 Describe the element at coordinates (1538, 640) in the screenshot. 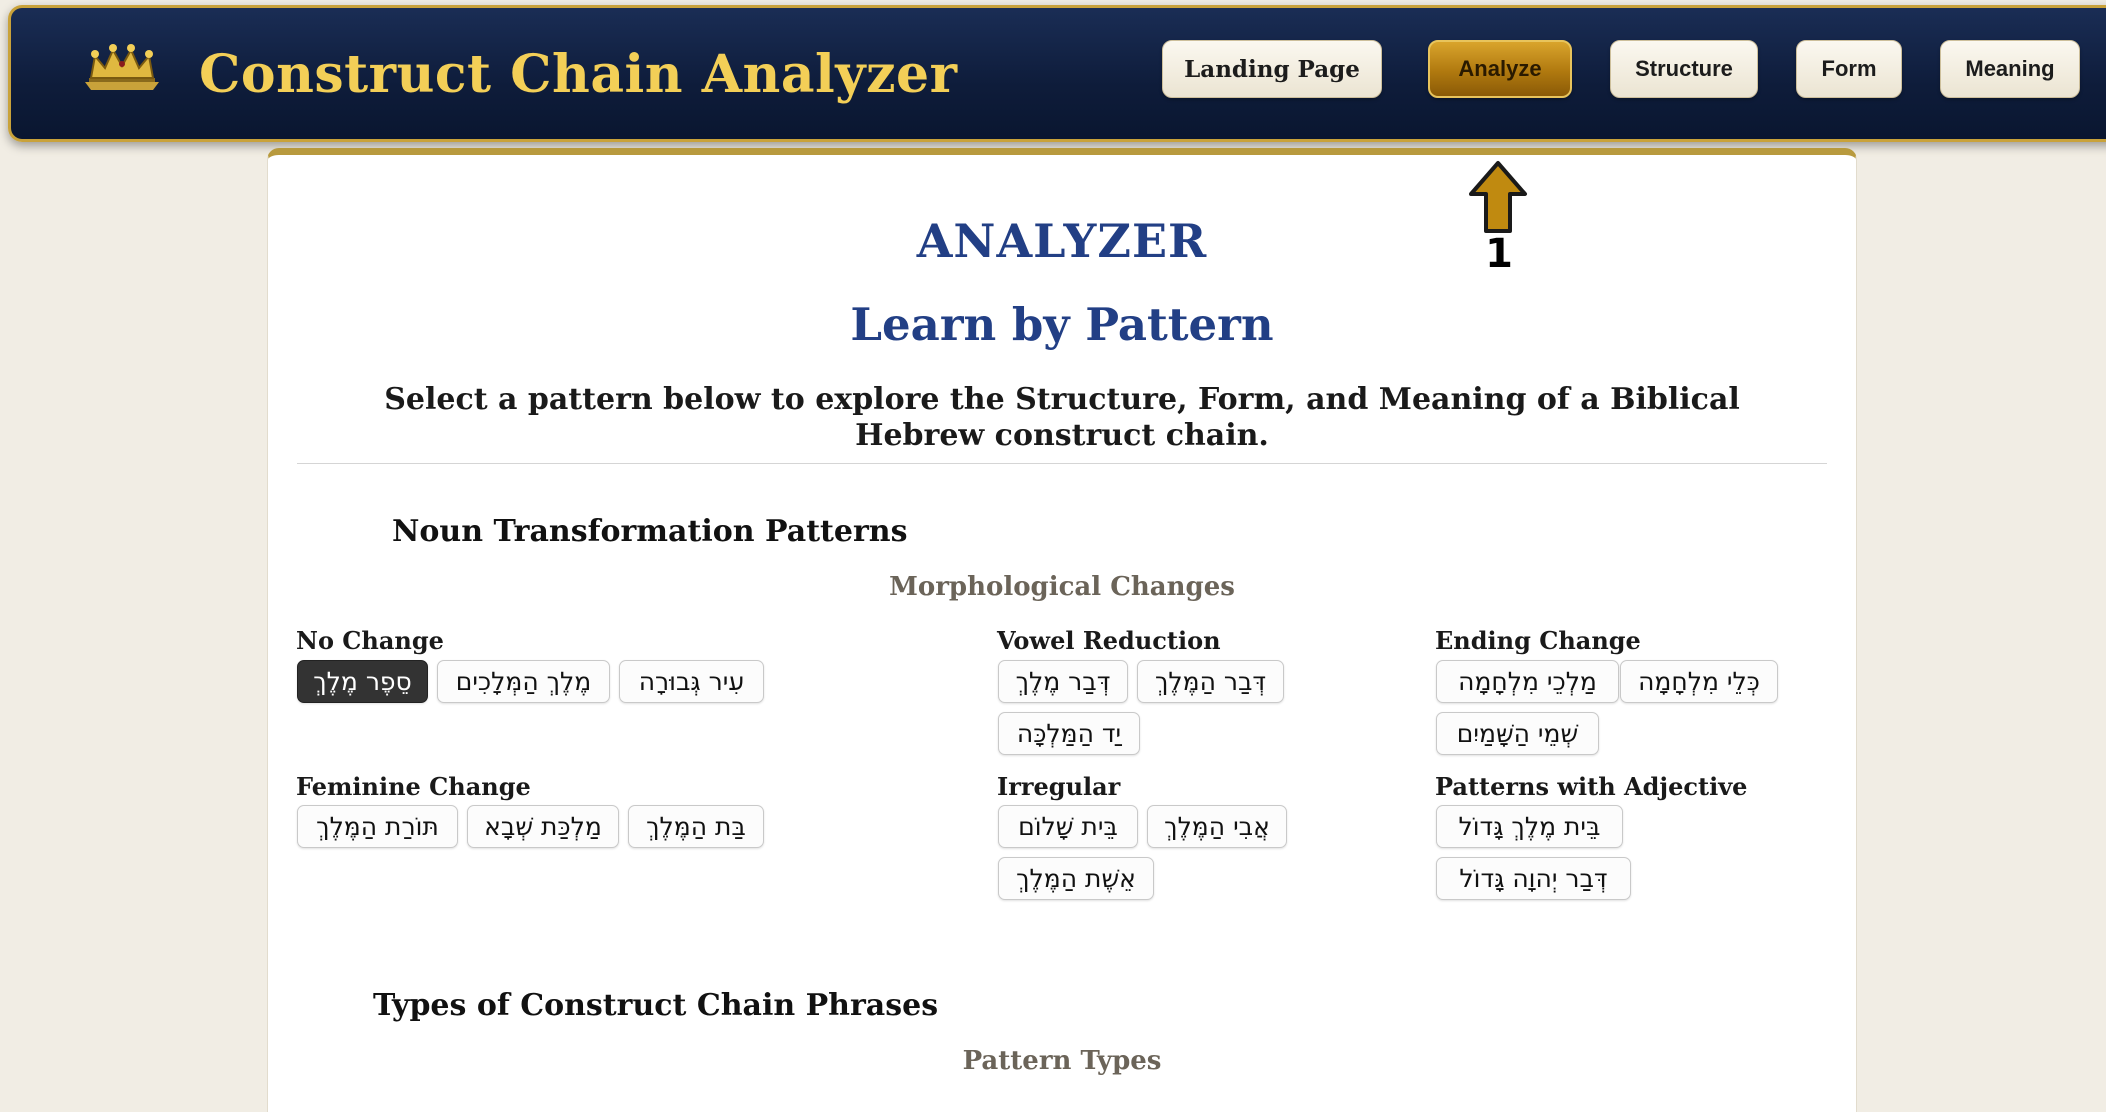

I see `group-label-ending-change: Ending Change` at that location.